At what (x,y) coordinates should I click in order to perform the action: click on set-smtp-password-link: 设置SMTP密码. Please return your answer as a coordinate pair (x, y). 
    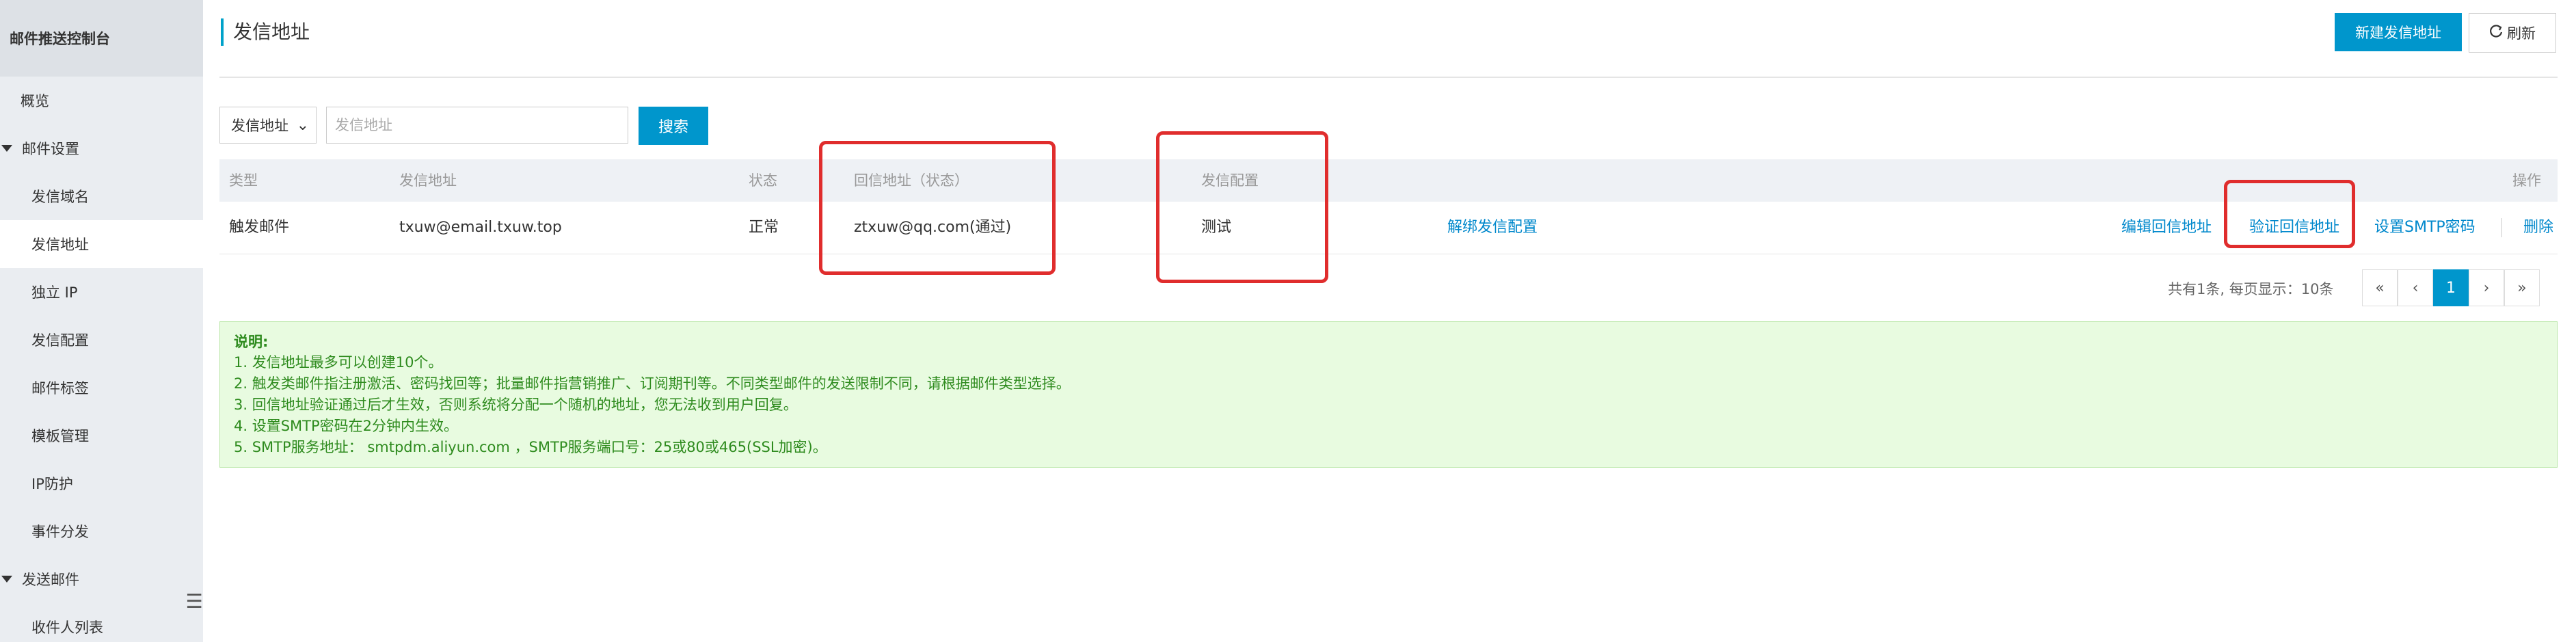
    Looking at the image, I should click on (2425, 228).